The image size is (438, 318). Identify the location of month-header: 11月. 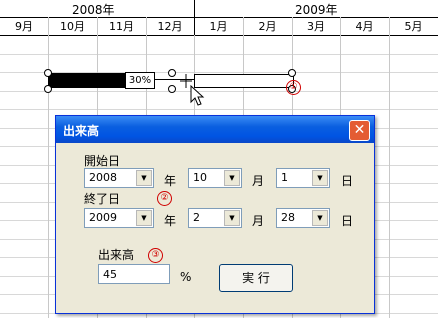
(121, 26).